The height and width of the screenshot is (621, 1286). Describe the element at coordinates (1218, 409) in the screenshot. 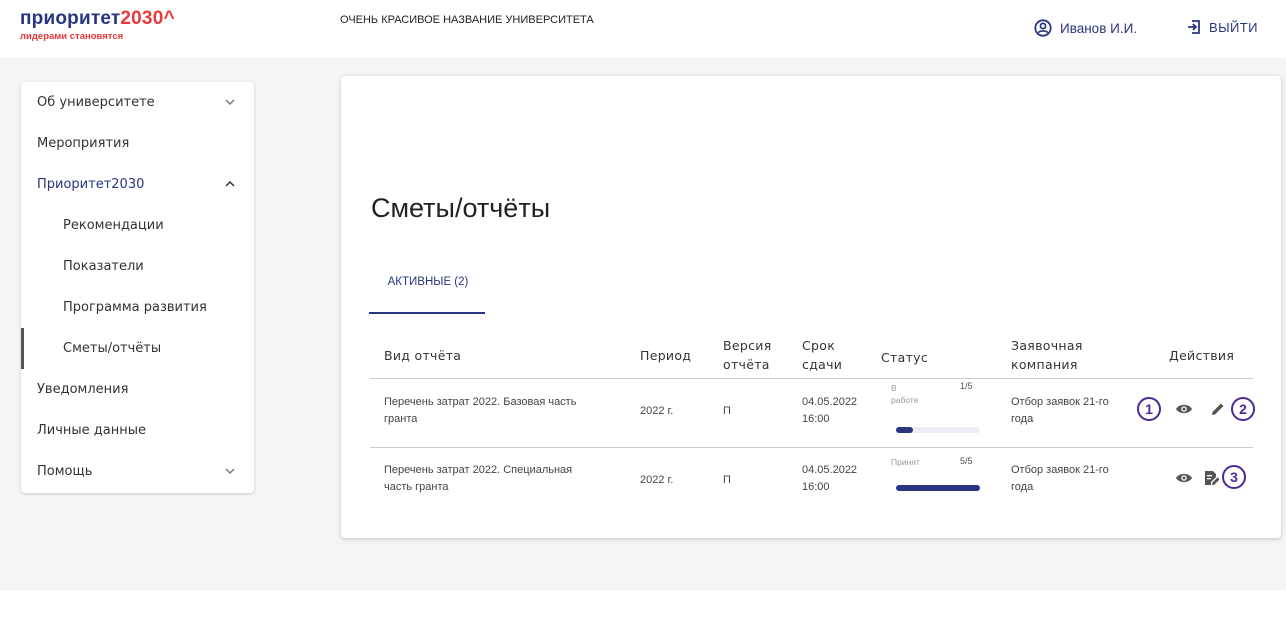

I see `pencil-icon` at that location.